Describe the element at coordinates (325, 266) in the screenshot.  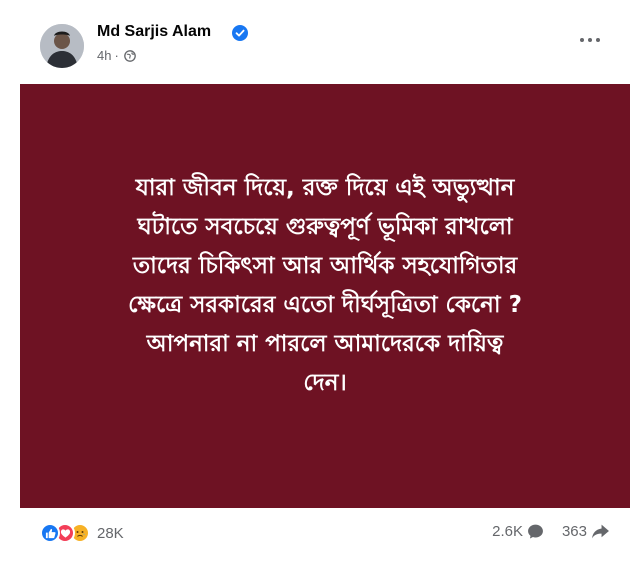
I see `post-text-line: তাদের চিকিৎসা আর আর্থিক সহযোগিতার` at that location.